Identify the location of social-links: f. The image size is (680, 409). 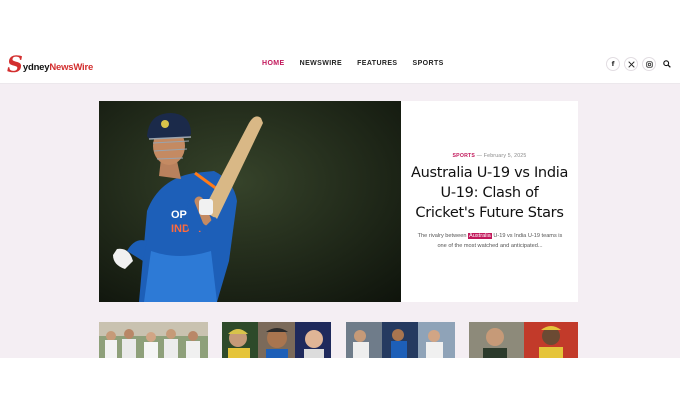
(640, 64).